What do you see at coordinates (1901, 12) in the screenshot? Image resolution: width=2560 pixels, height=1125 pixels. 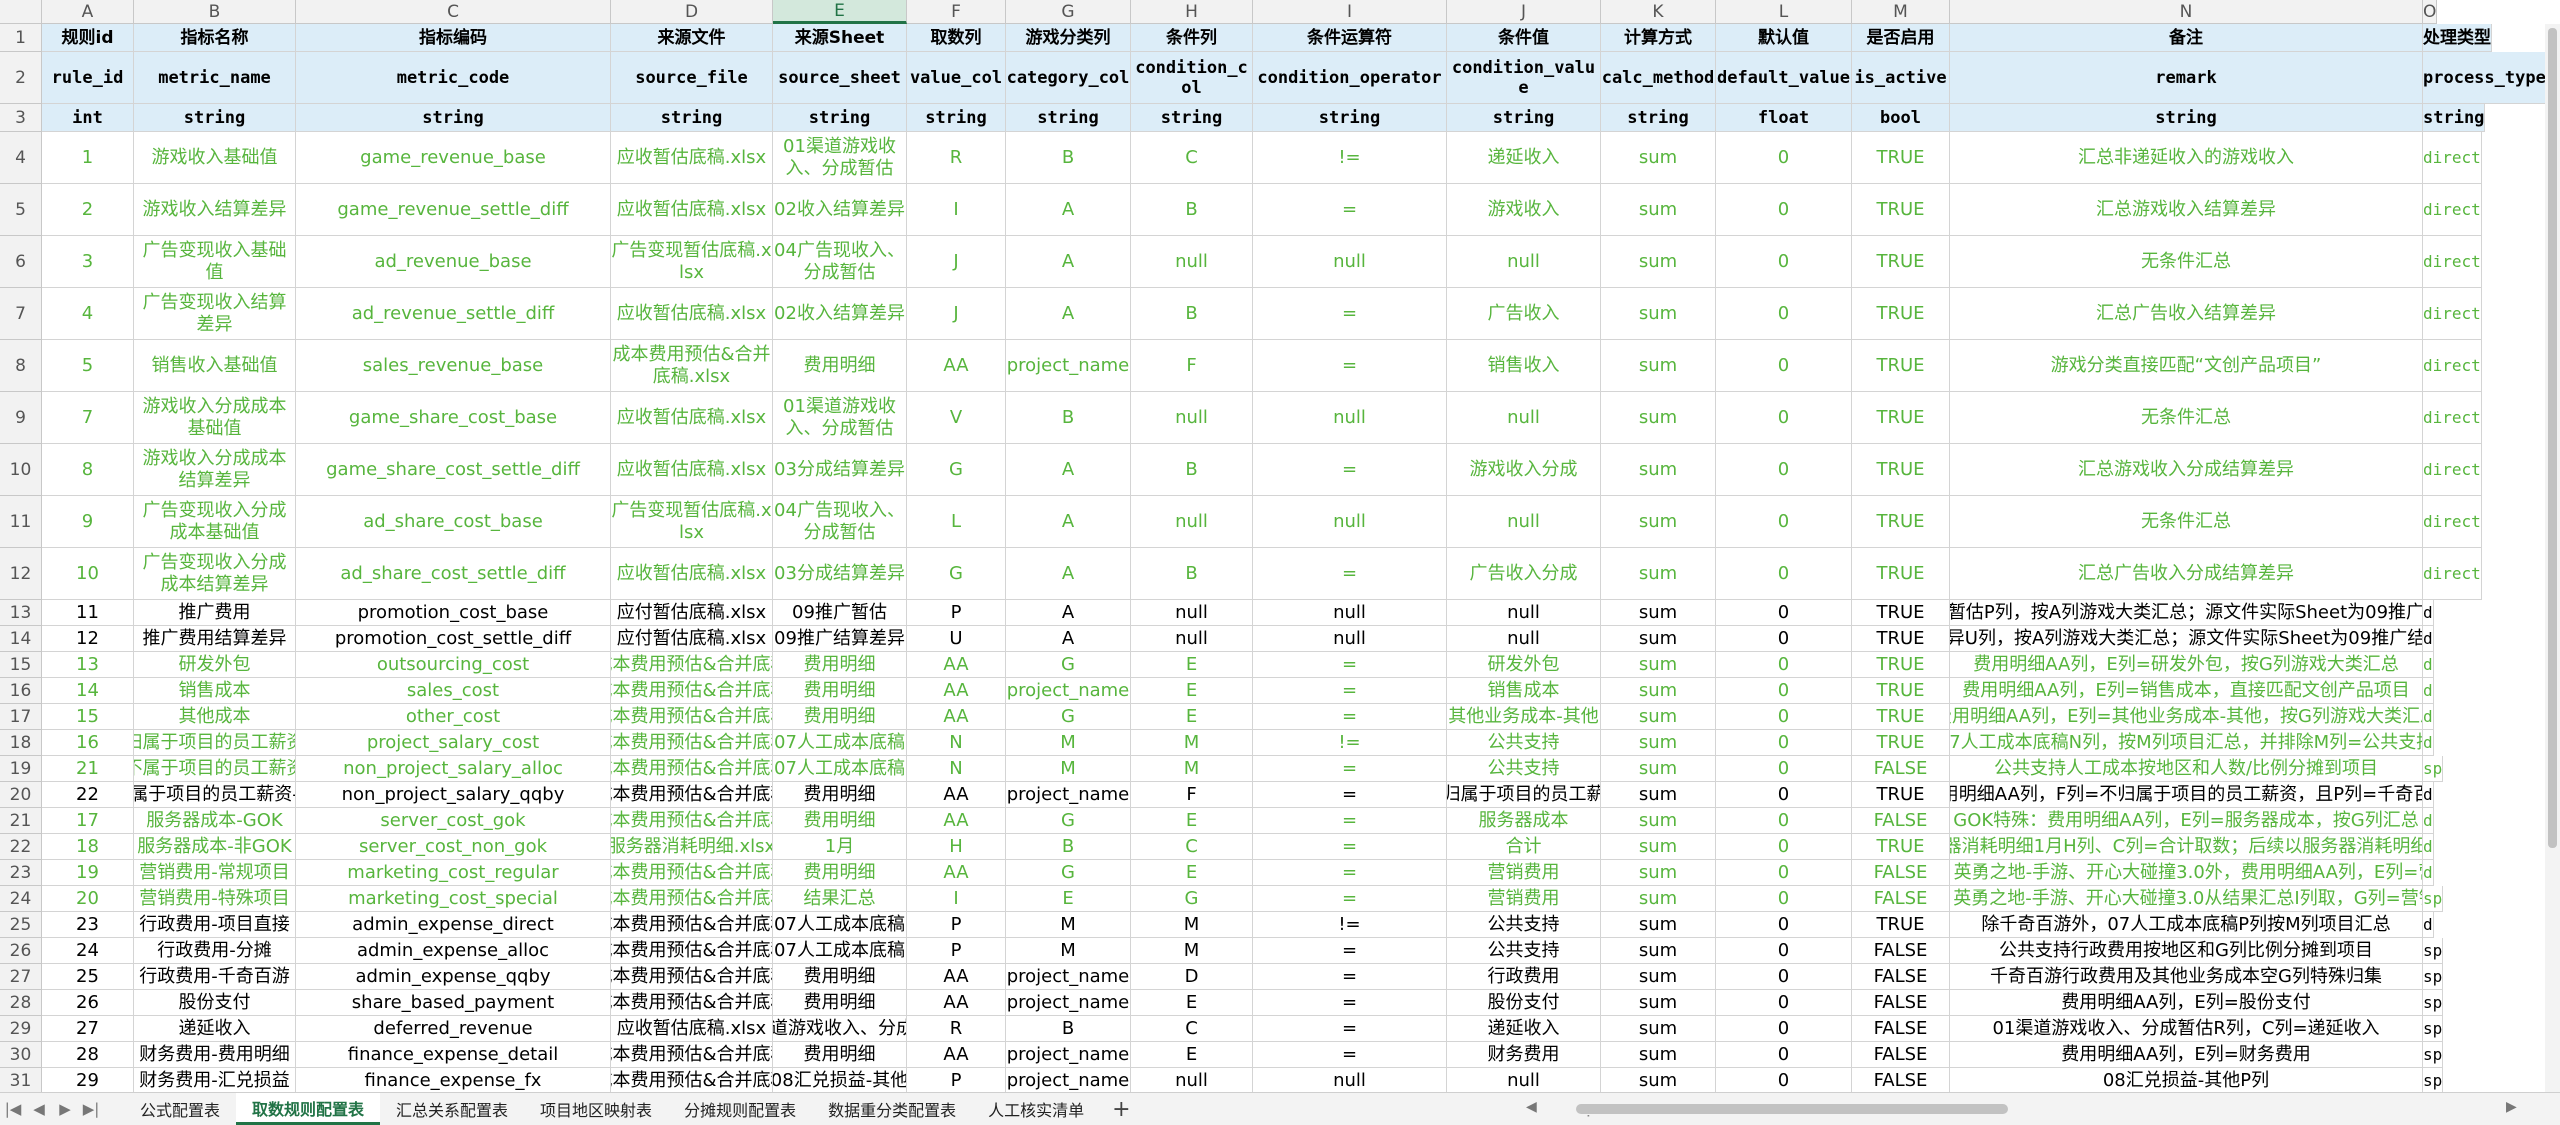 I see `column-header-m: M` at bounding box center [1901, 12].